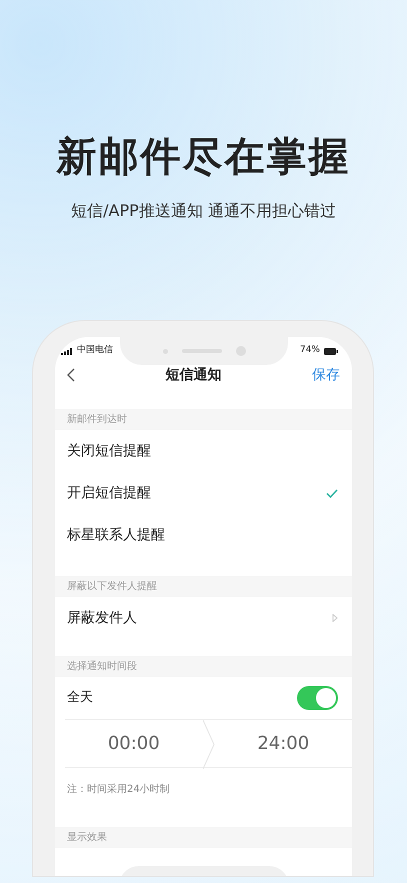  I want to click on headline: 新邮件尽在掌握, so click(203, 157).